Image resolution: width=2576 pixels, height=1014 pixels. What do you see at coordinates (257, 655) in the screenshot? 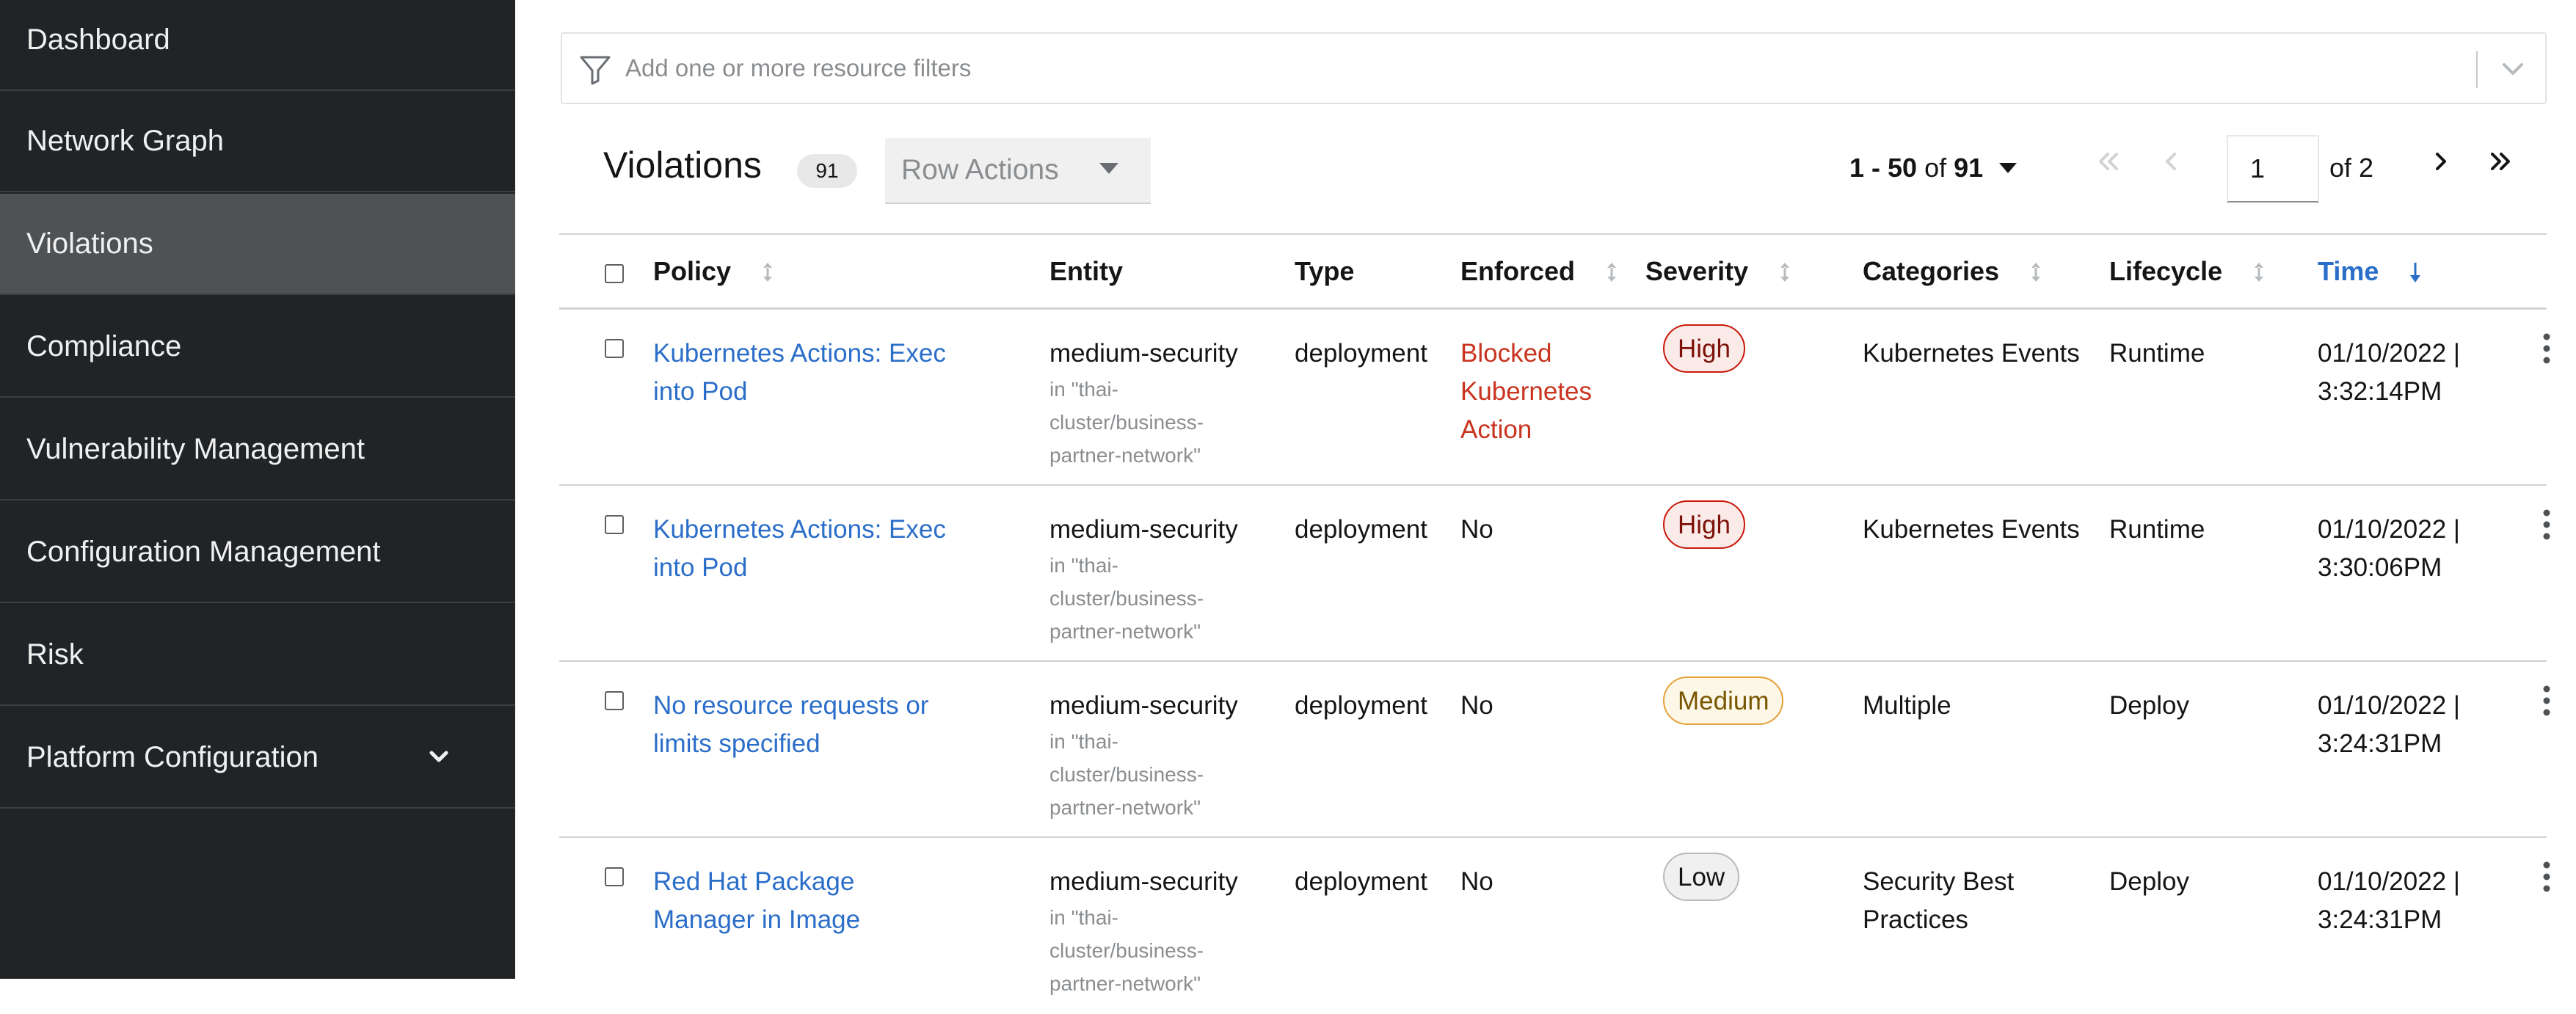
I see `sidebar-item-risk: Risk` at bounding box center [257, 655].